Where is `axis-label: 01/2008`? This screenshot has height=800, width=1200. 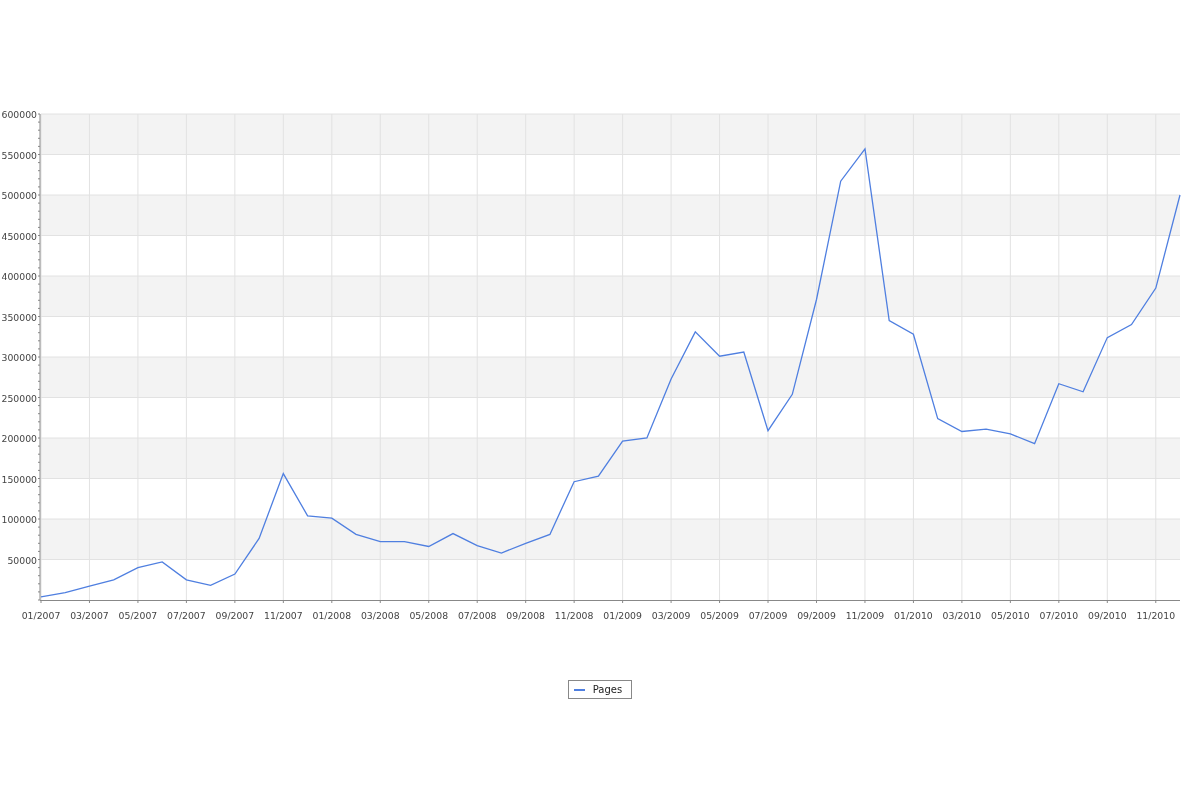 axis-label: 01/2008 is located at coordinates (332, 615).